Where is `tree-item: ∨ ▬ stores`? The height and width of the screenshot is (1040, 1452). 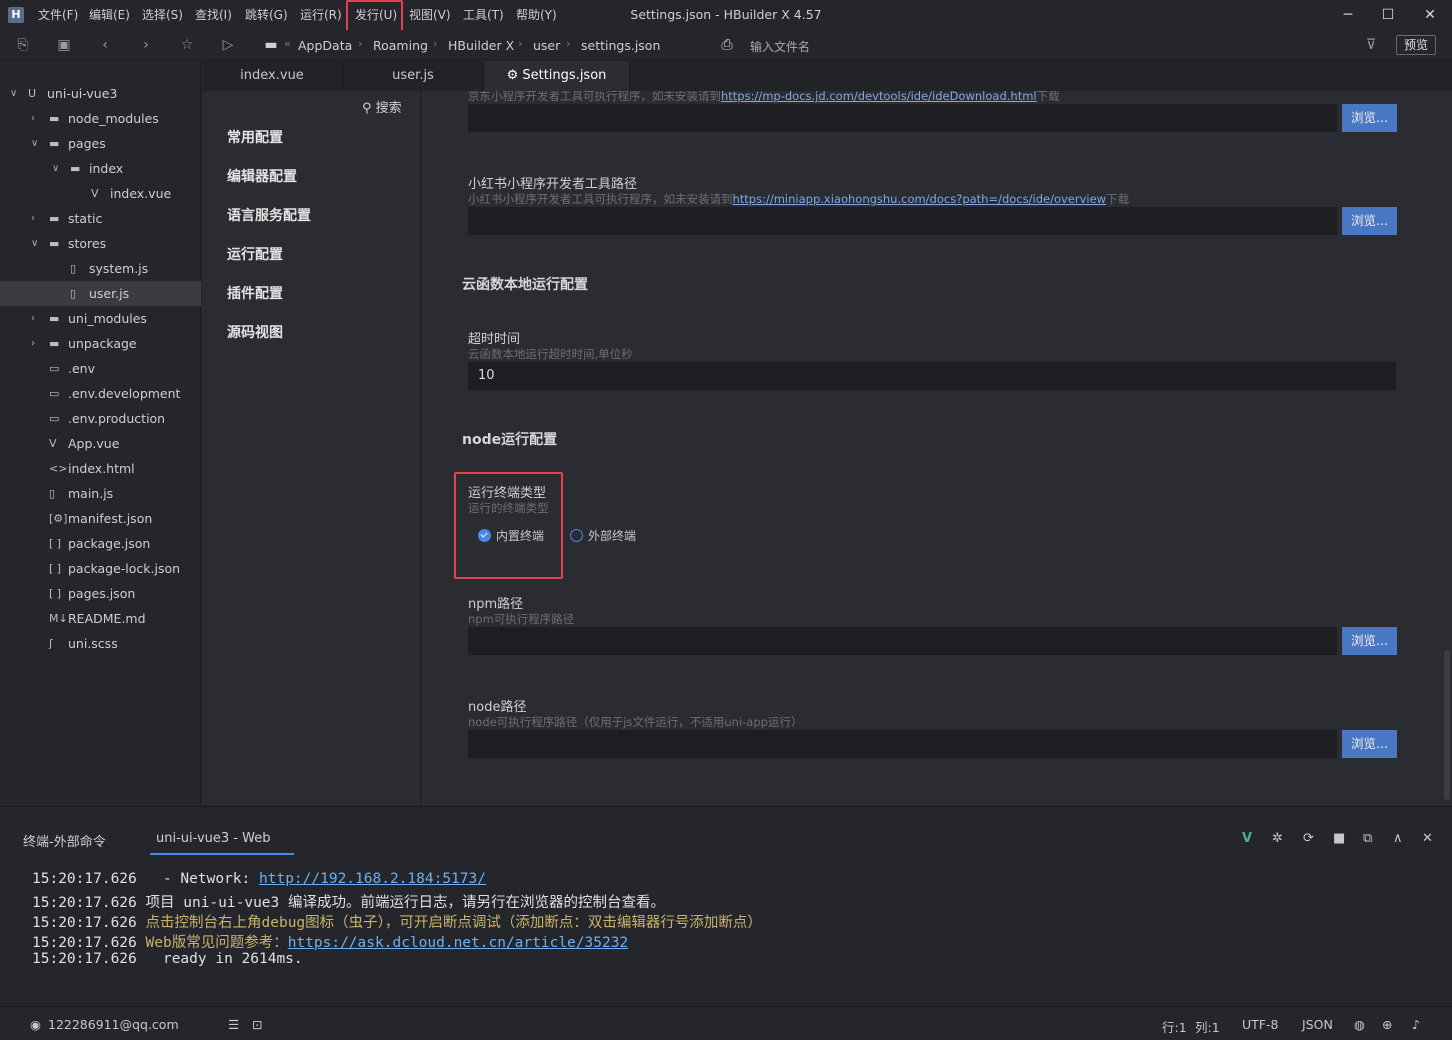
tree-item: ∨ ▬ stores is located at coordinates (100, 243).